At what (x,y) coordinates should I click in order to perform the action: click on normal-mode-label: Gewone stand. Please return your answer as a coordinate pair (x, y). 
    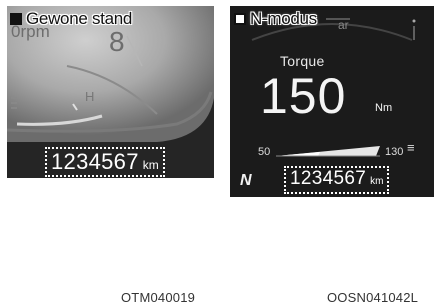
    Looking at the image, I should click on (71, 19).